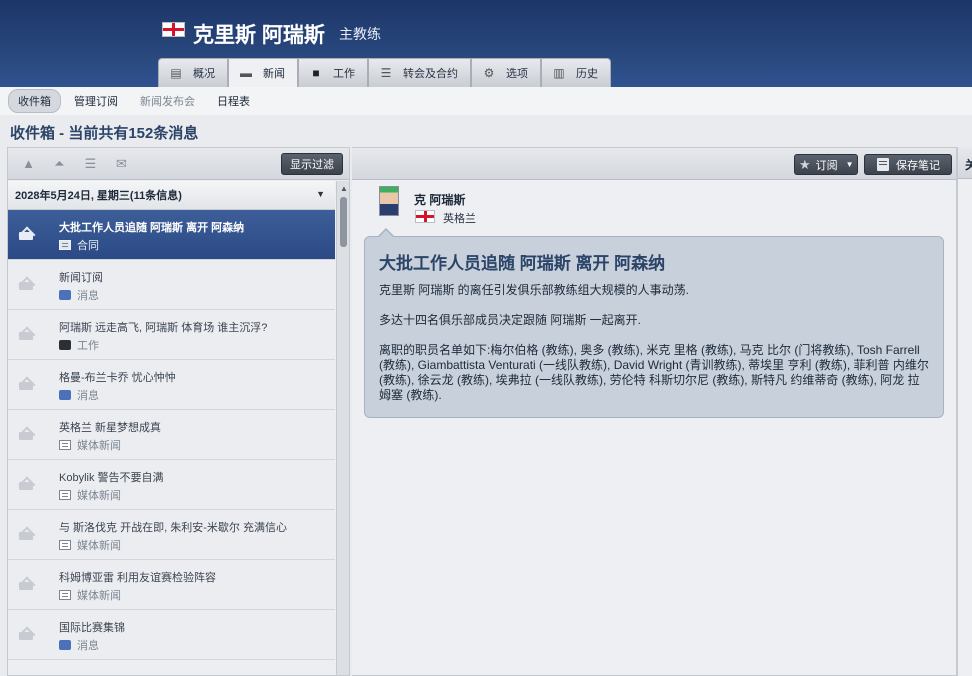 This screenshot has width=972, height=676. Describe the element at coordinates (79, 345) in the screenshot. I see `message-category: 工作` at that location.